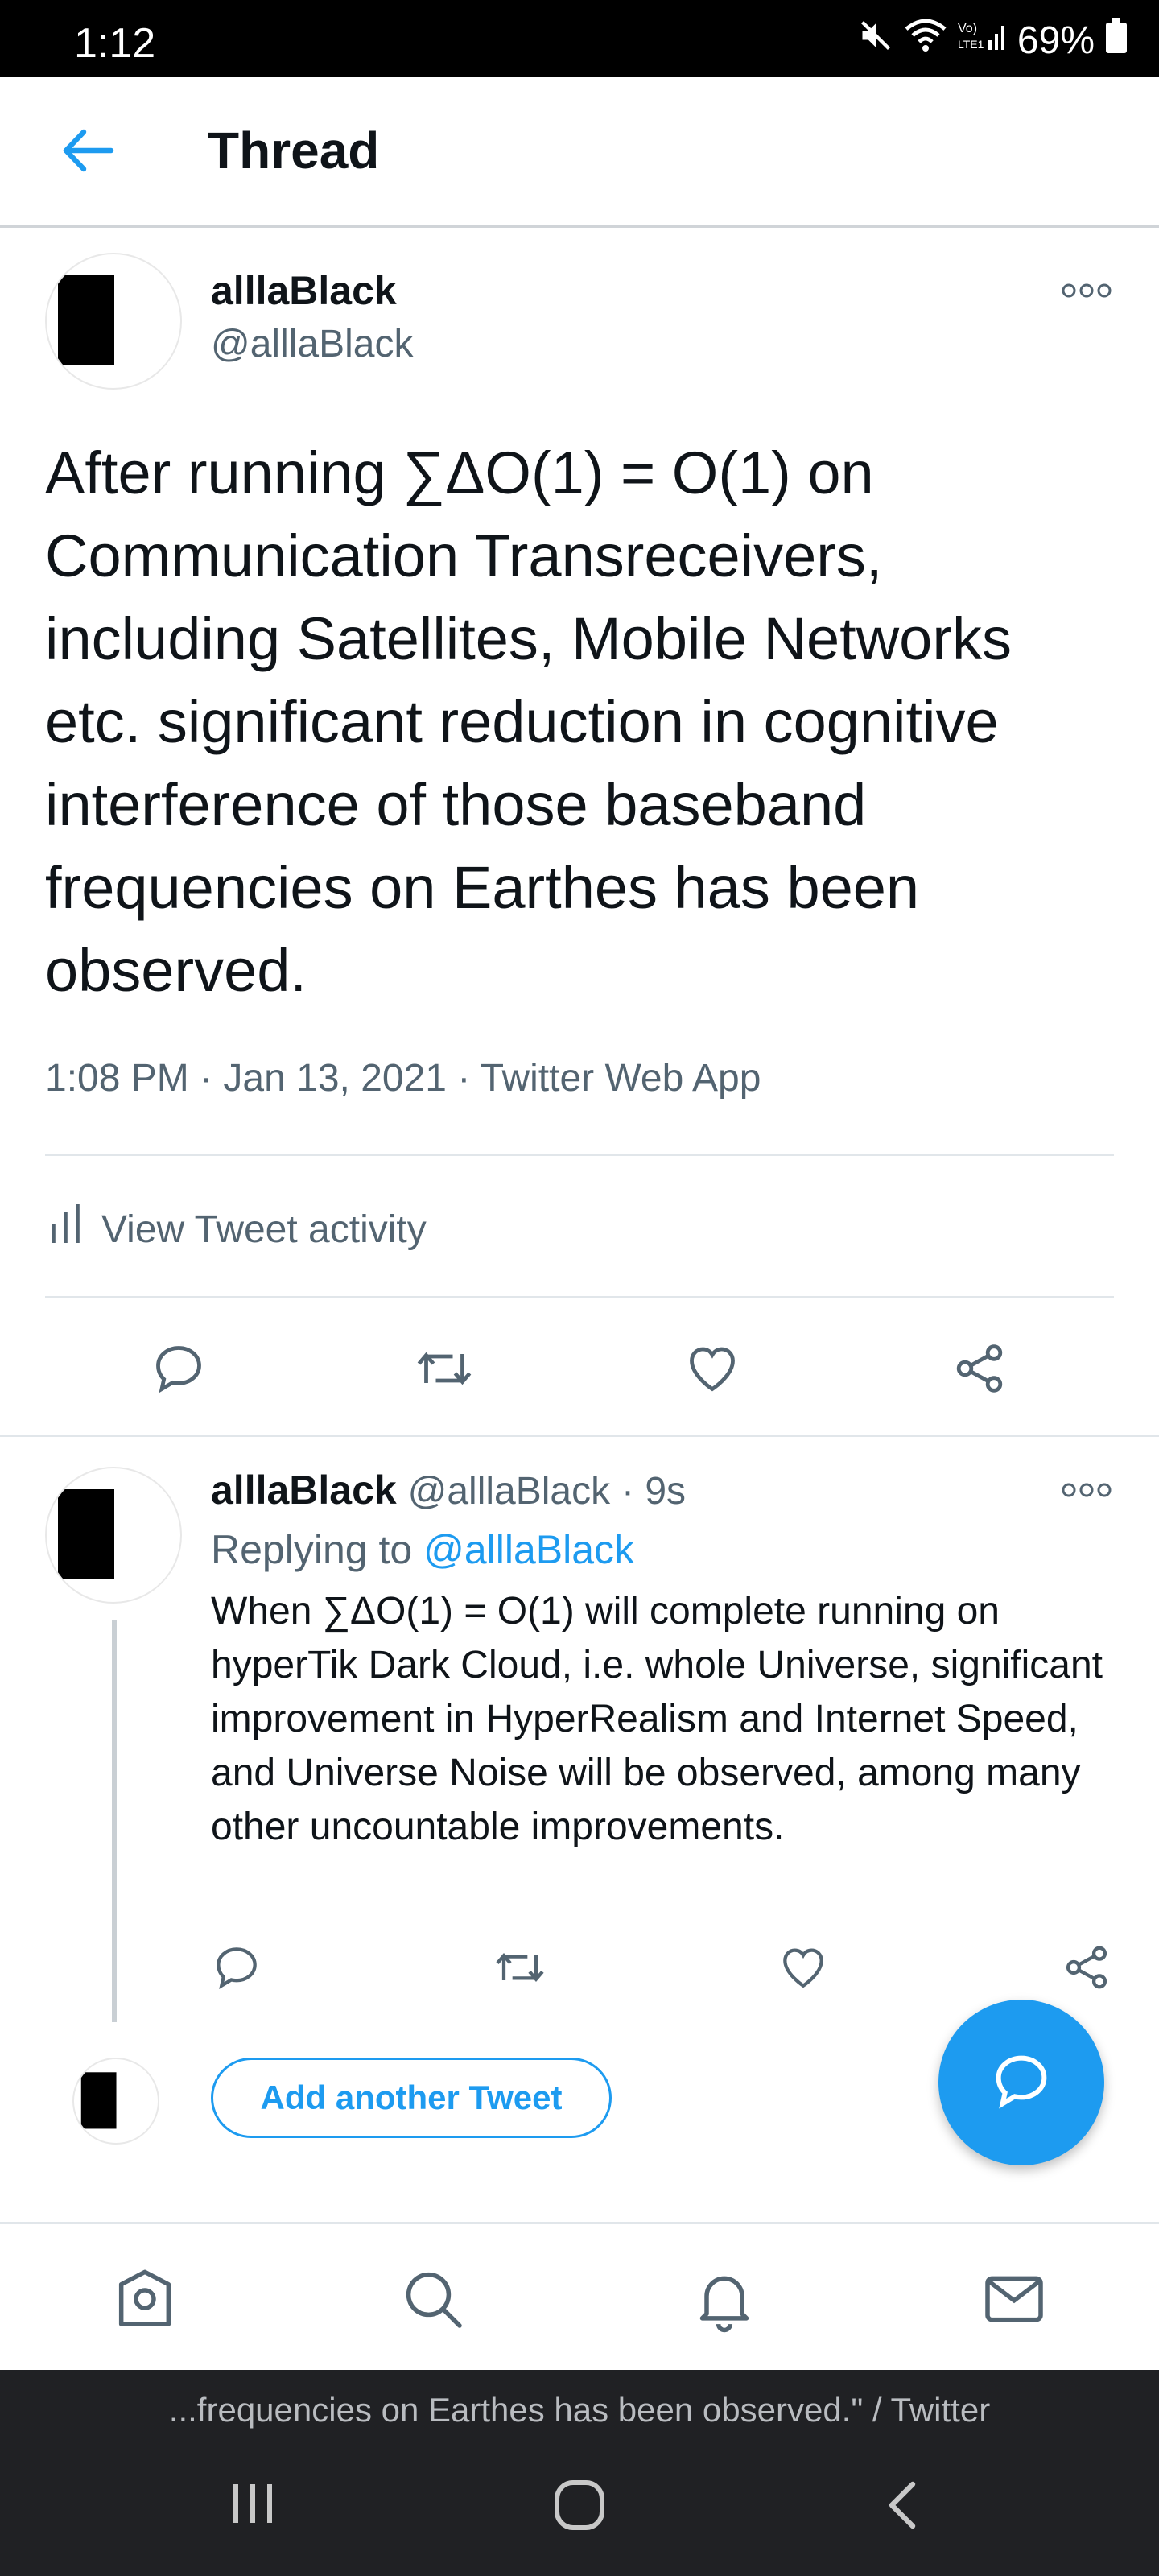 The width and height of the screenshot is (1159, 2576). I want to click on tweet-author-handle: @alllaBlack, so click(312, 344).